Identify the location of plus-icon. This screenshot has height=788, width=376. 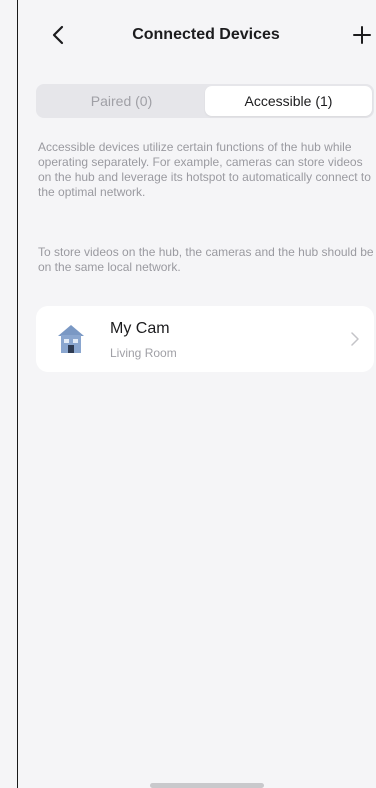
(362, 35).